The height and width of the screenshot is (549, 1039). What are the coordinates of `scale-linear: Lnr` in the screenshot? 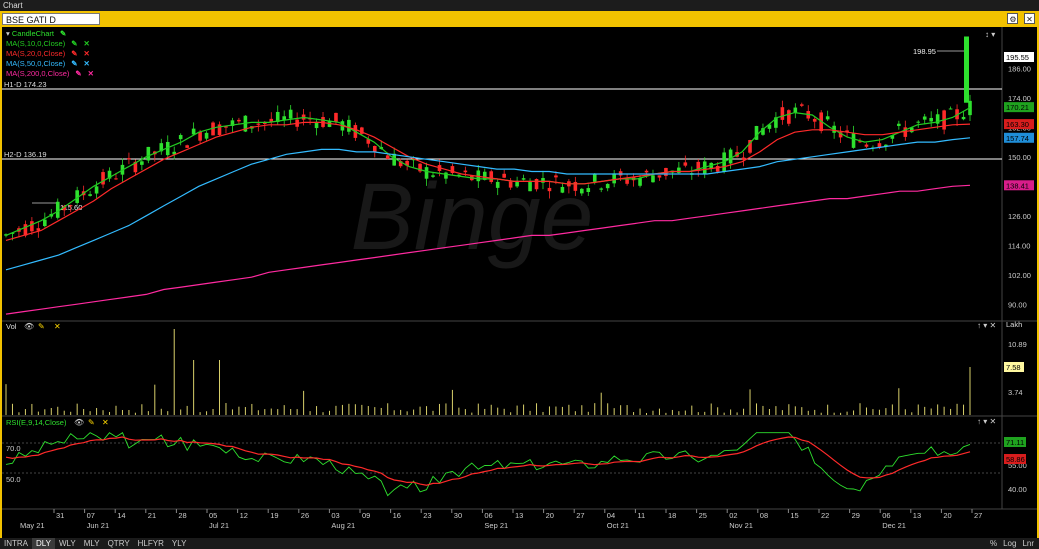 It's located at (1028, 543).